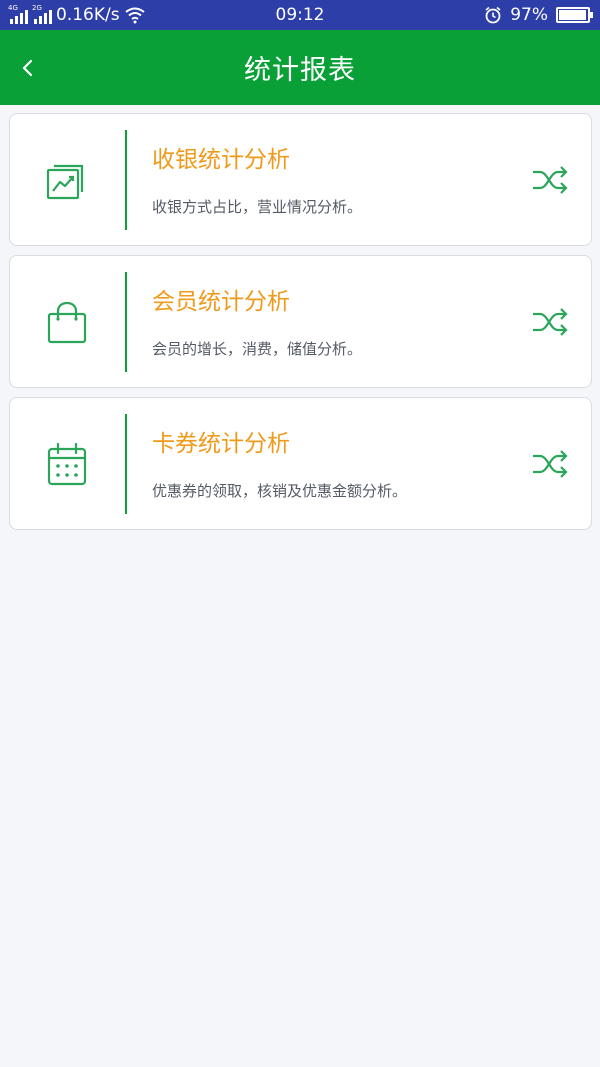  I want to click on calendar-icon, so click(67, 464).